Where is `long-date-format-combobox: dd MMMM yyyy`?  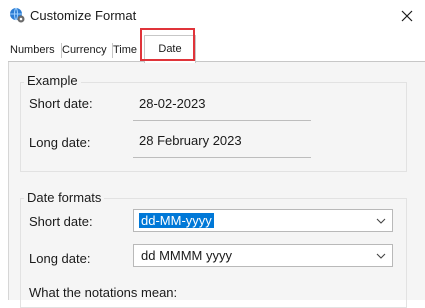
long-date-format-combobox: dd MMMM yyyy is located at coordinates (263, 255).